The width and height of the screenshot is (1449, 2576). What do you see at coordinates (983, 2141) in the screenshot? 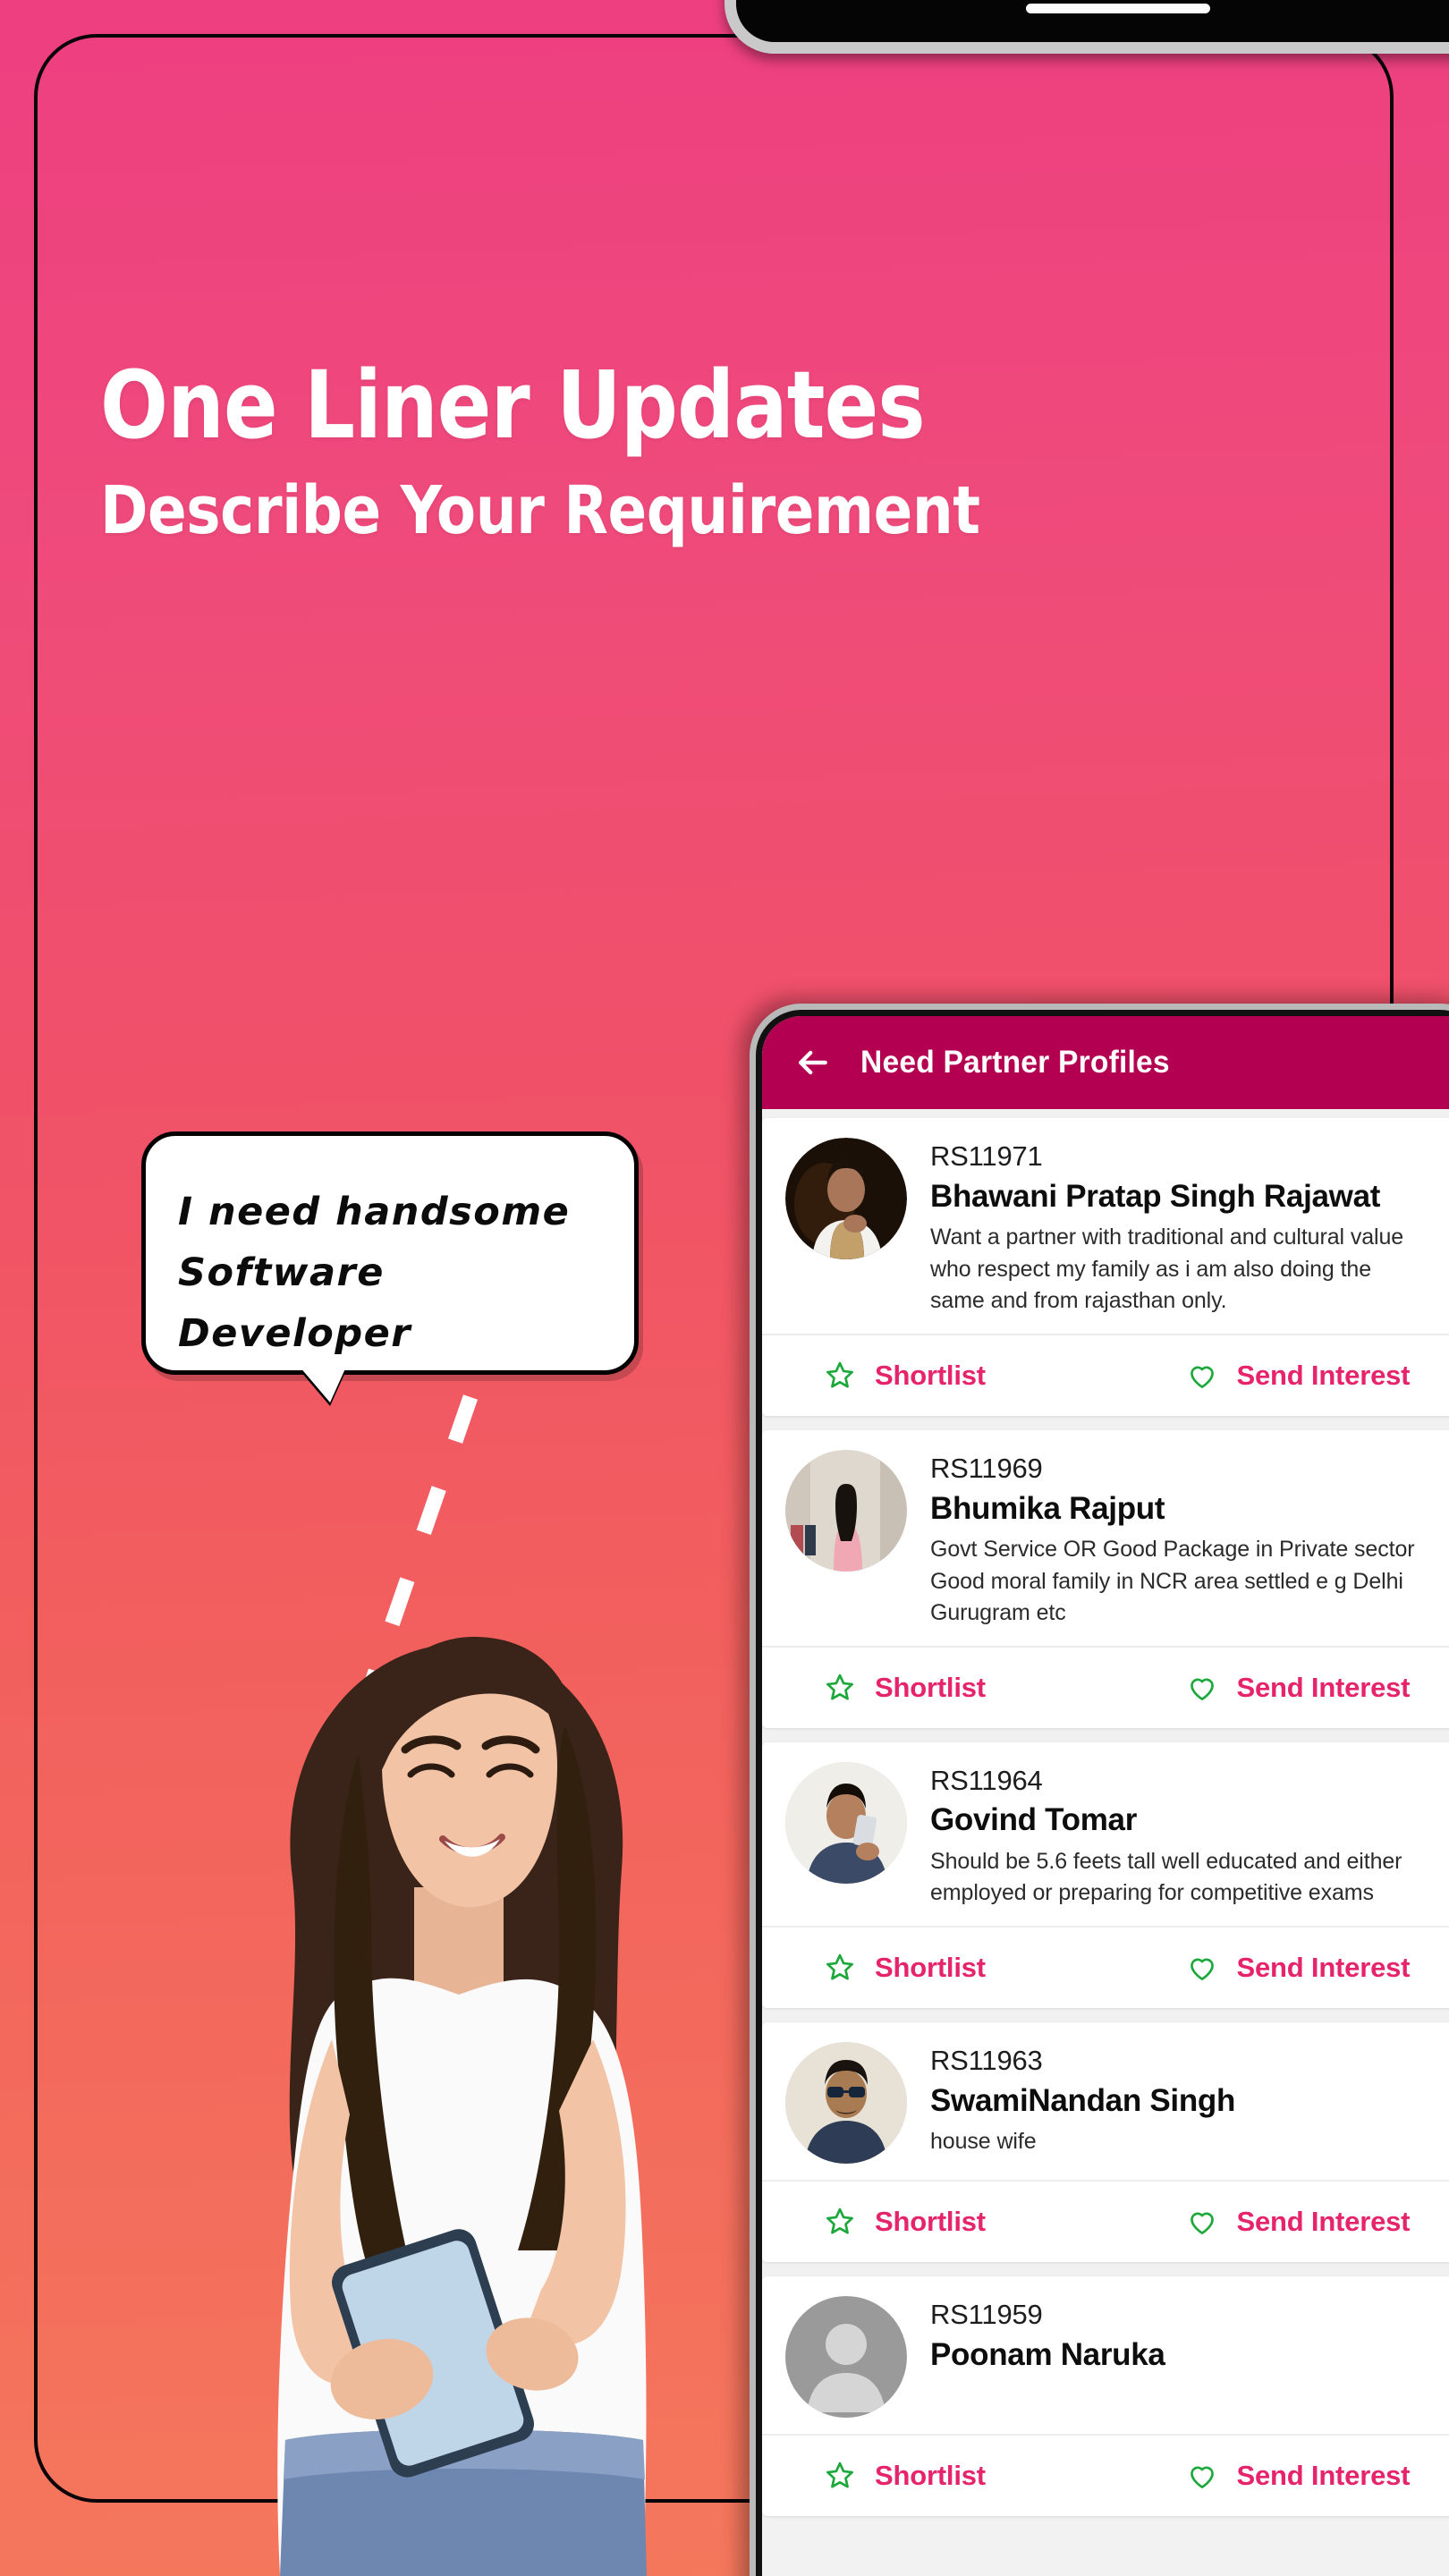
I see `profile-description: house wife` at bounding box center [983, 2141].